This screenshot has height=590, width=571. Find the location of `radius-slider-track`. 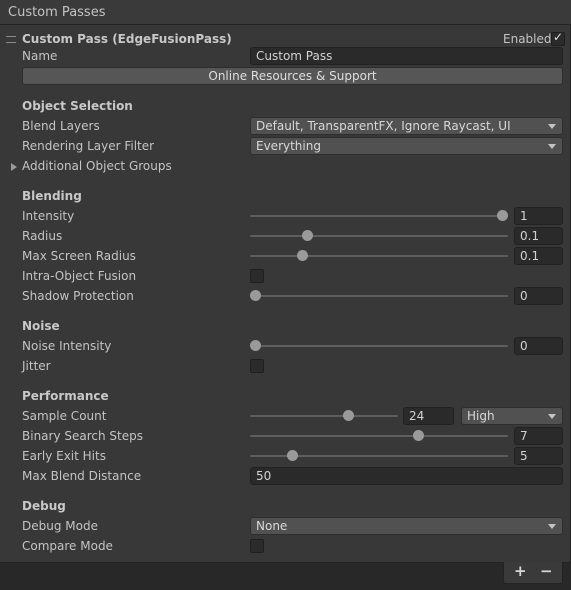

radius-slider-track is located at coordinates (379, 236).